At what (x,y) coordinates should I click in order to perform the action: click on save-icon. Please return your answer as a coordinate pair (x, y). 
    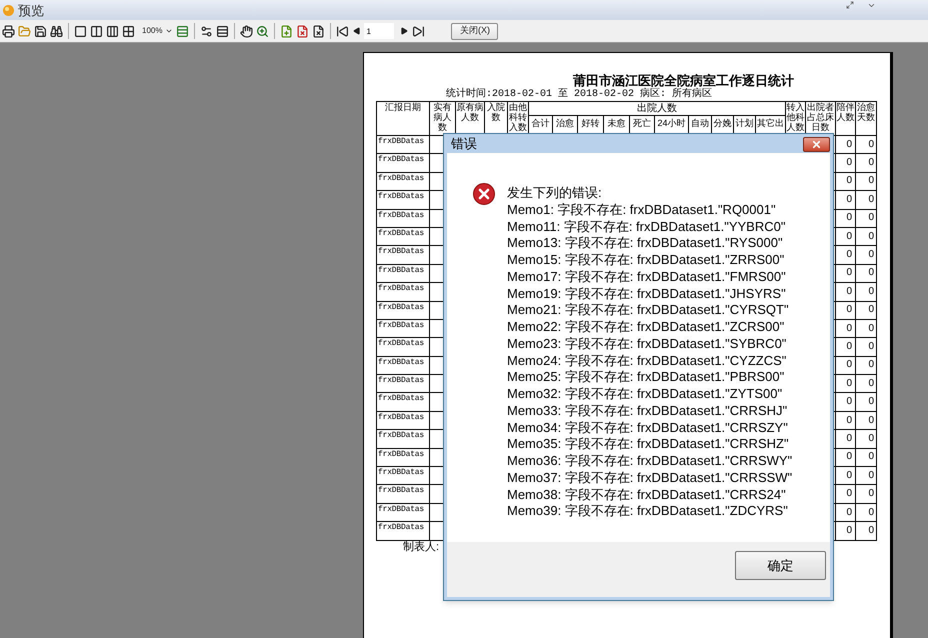
    Looking at the image, I should click on (40, 31).